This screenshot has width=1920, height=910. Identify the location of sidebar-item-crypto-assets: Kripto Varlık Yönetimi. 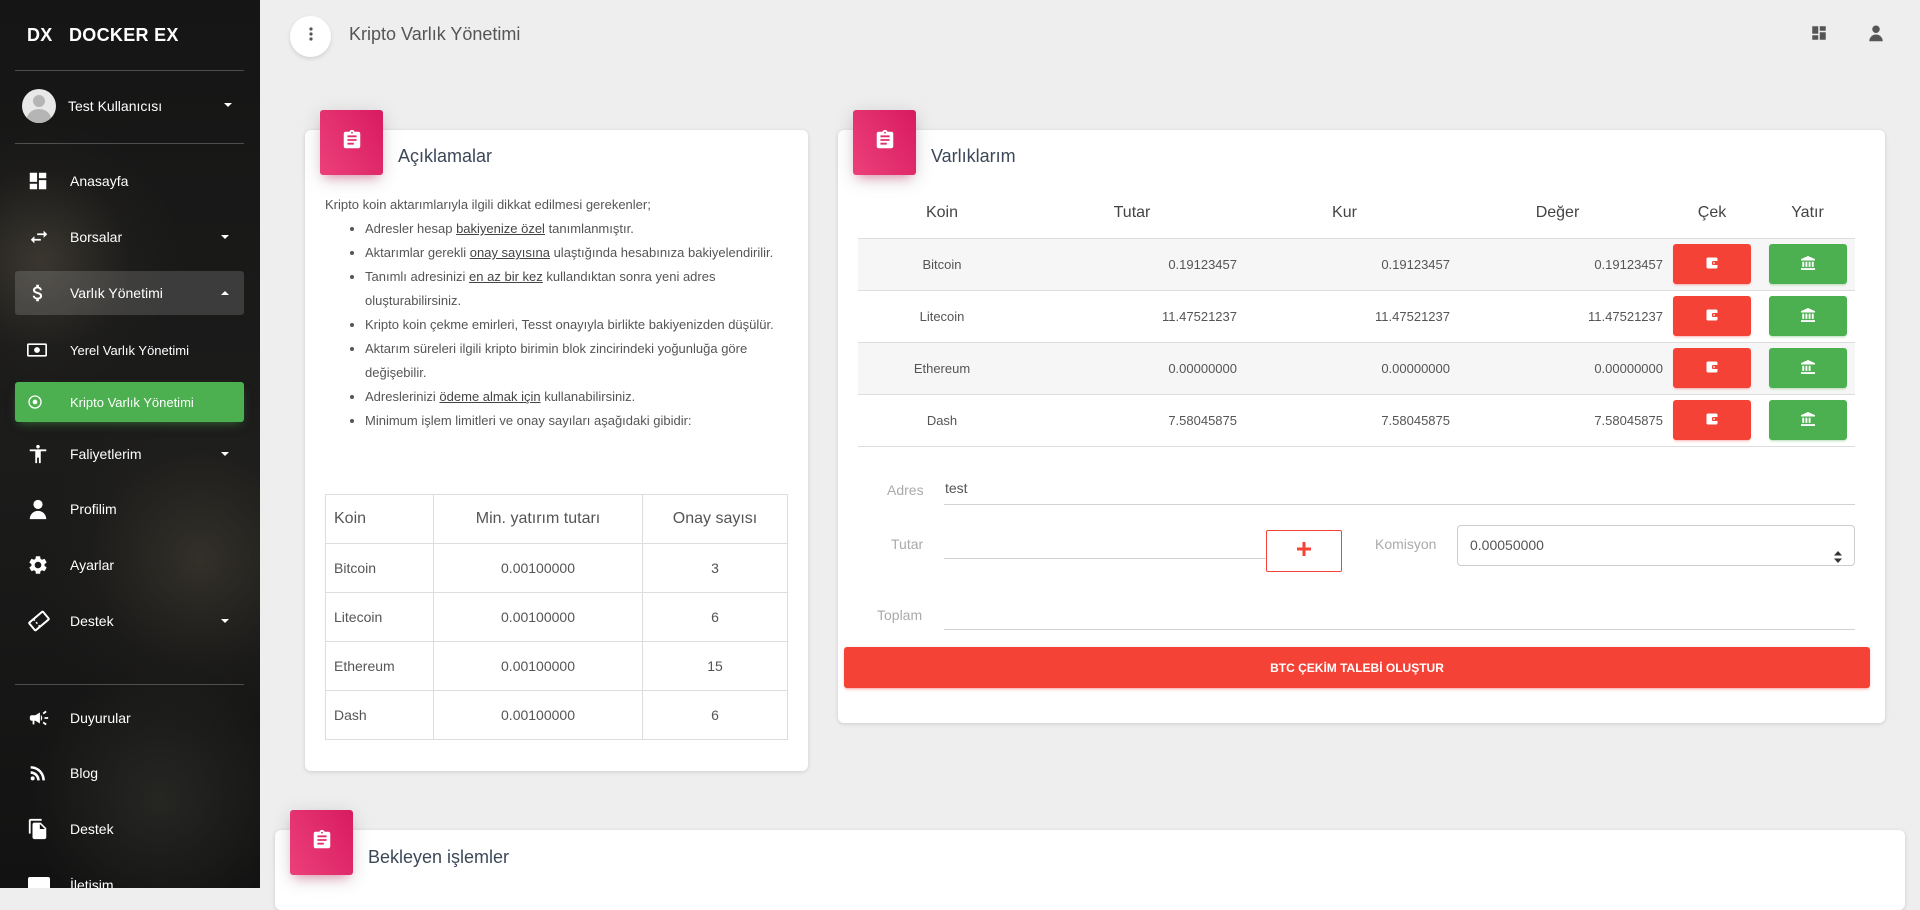
(129, 402).